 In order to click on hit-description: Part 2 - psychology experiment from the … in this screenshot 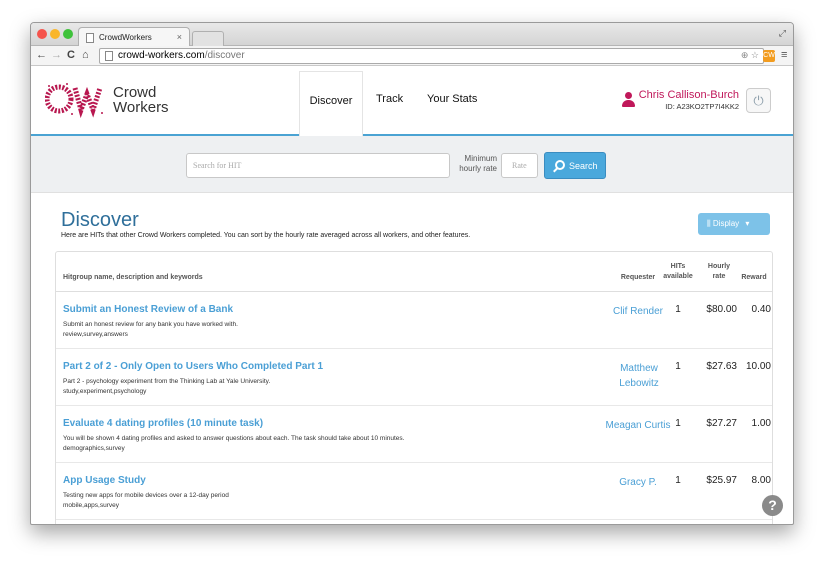, I will do `click(167, 381)`.